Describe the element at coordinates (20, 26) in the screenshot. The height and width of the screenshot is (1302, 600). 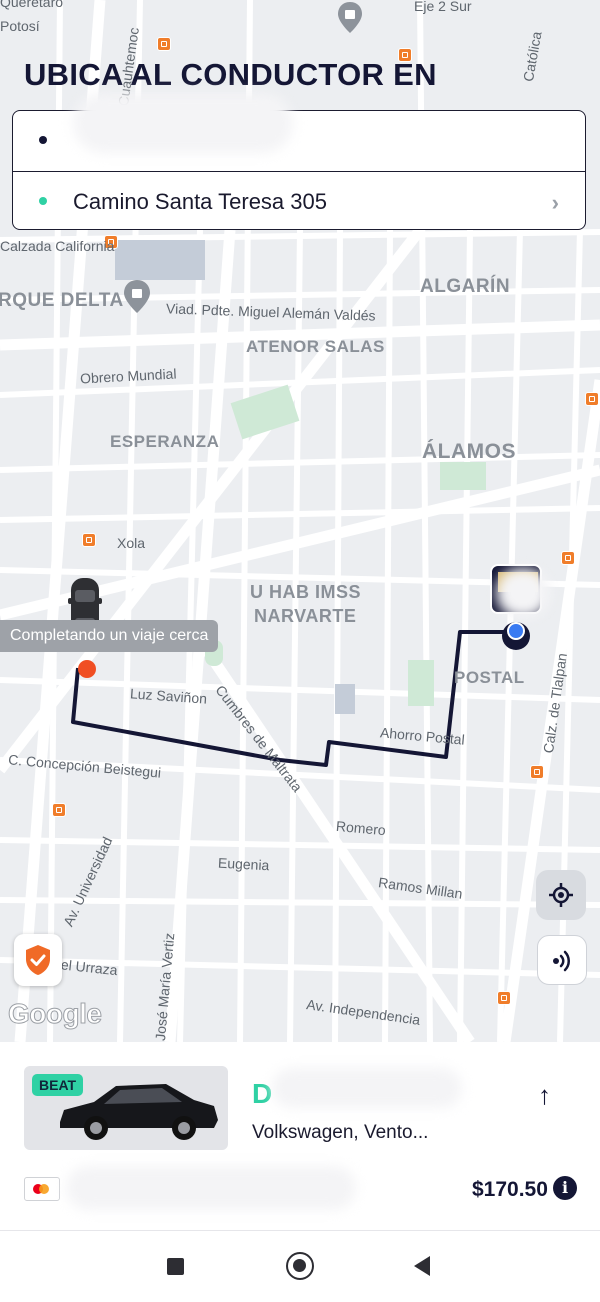
I see `street-label: Potosí` at that location.